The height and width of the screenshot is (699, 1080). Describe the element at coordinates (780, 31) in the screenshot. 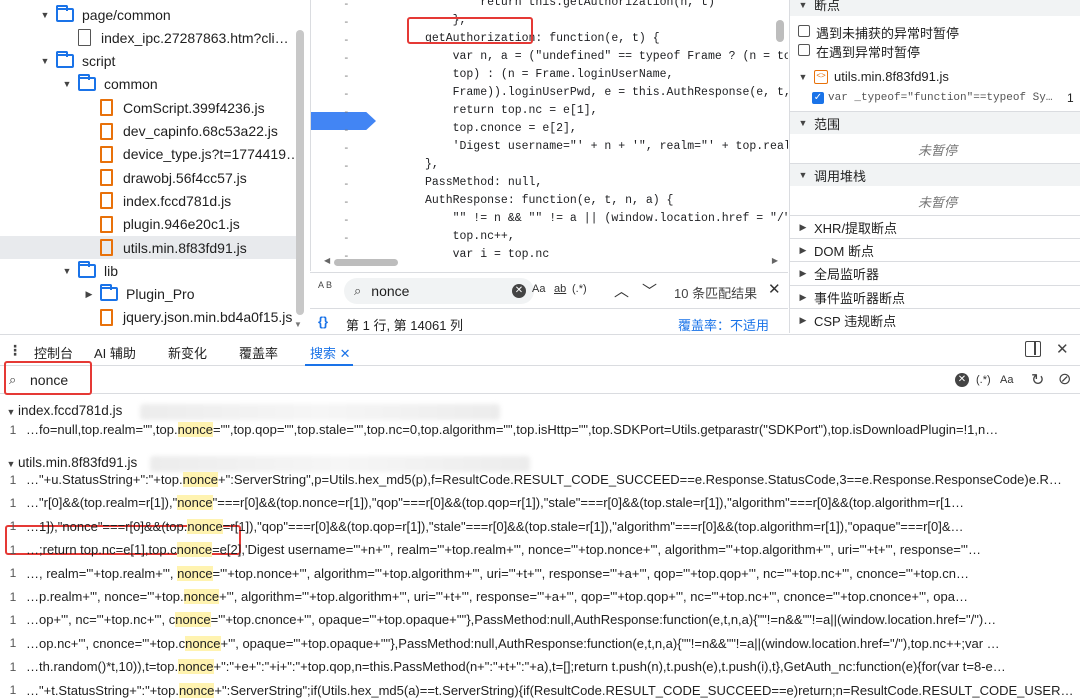

I see `editor-vertical-scrollbar` at that location.